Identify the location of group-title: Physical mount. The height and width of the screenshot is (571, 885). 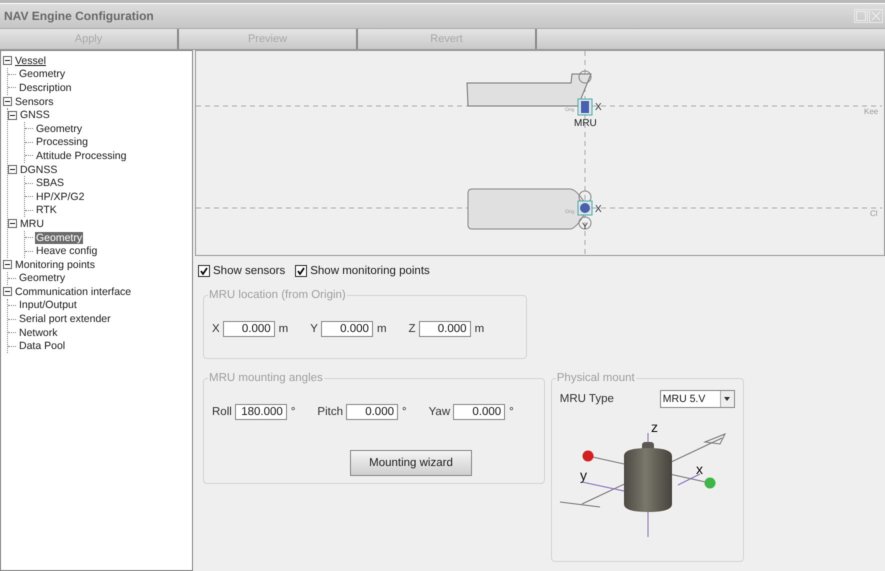
(596, 378).